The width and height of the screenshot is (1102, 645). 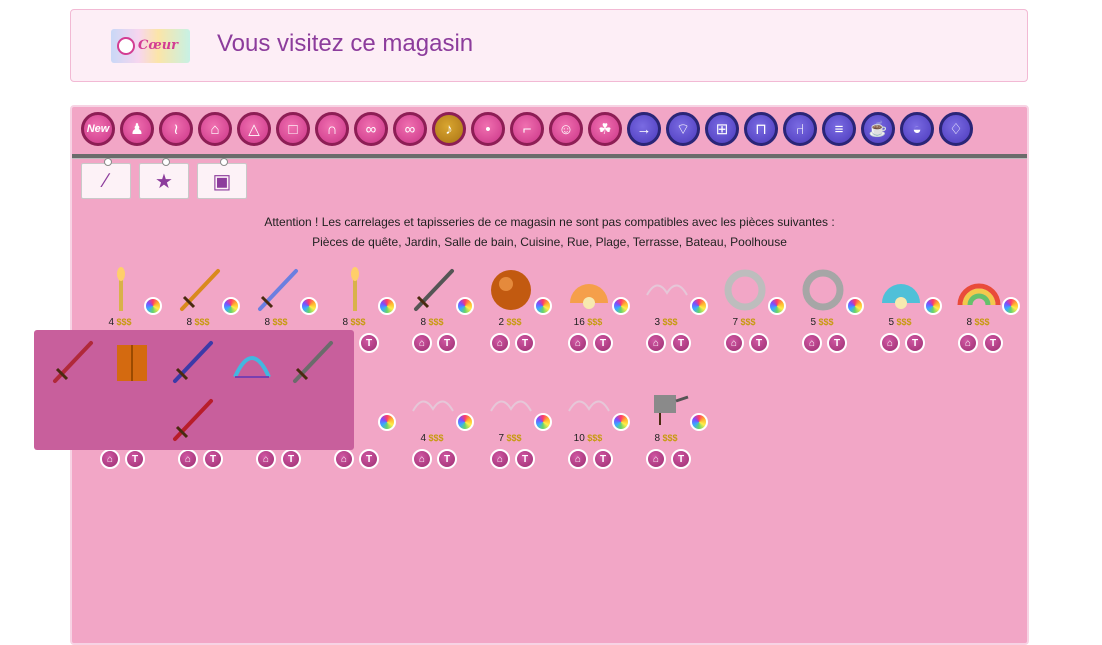 What do you see at coordinates (823, 290) in the screenshot?
I see `ring-icon` at bounding box center [823, 290].